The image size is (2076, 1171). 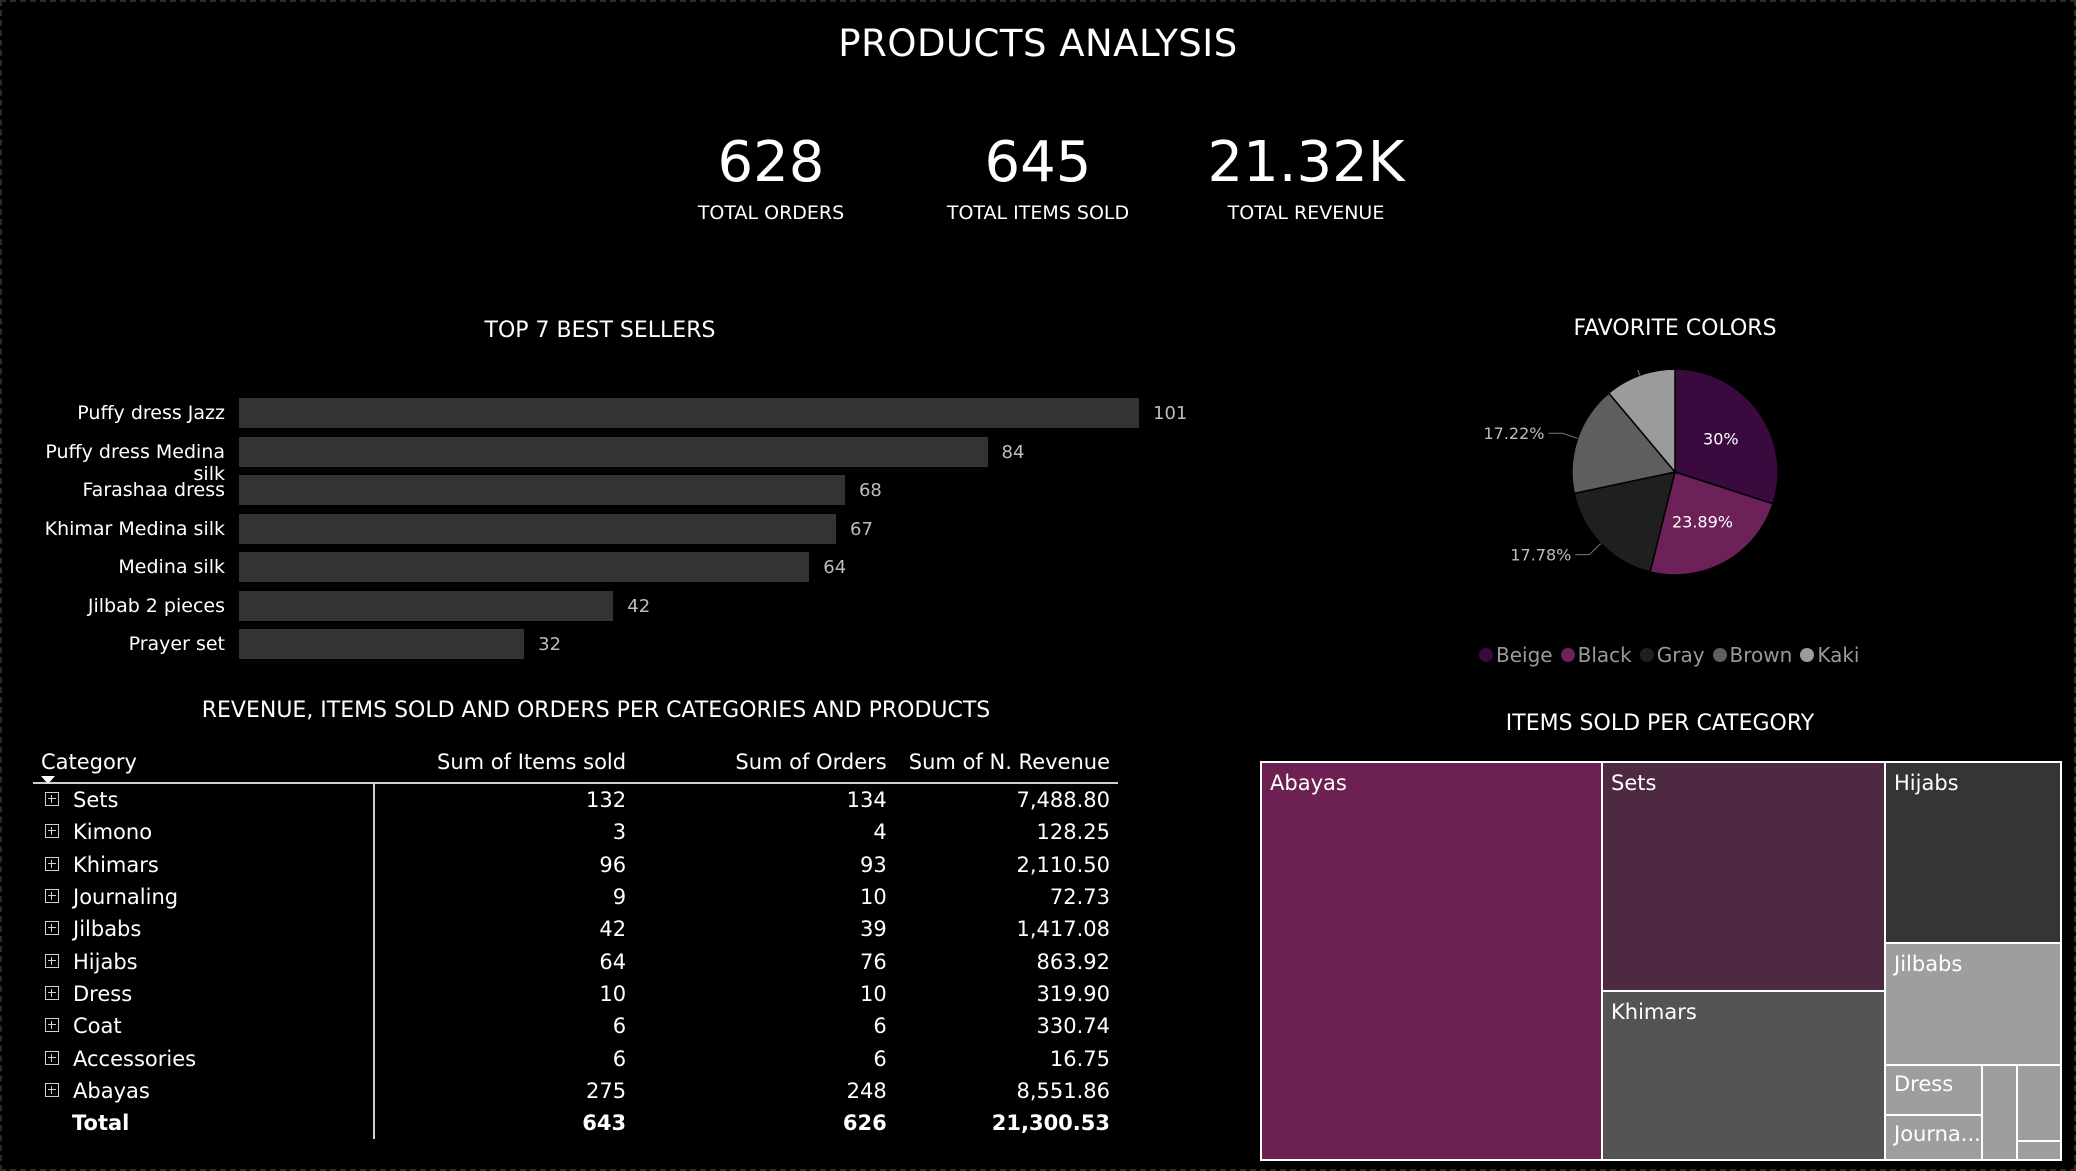 What do you see at coordinates (204, 994) in the screenshot?
I see `cell-category: Dress` at bounding box center [204, 994].